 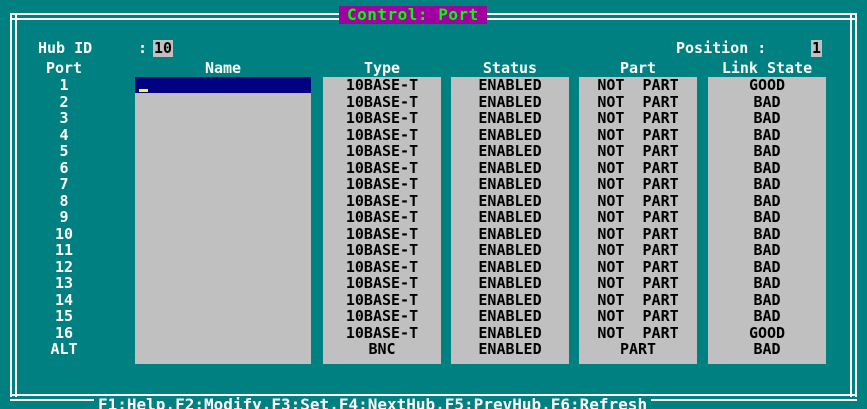 I want to click on header-name: Name, so click(x=223, y=68).